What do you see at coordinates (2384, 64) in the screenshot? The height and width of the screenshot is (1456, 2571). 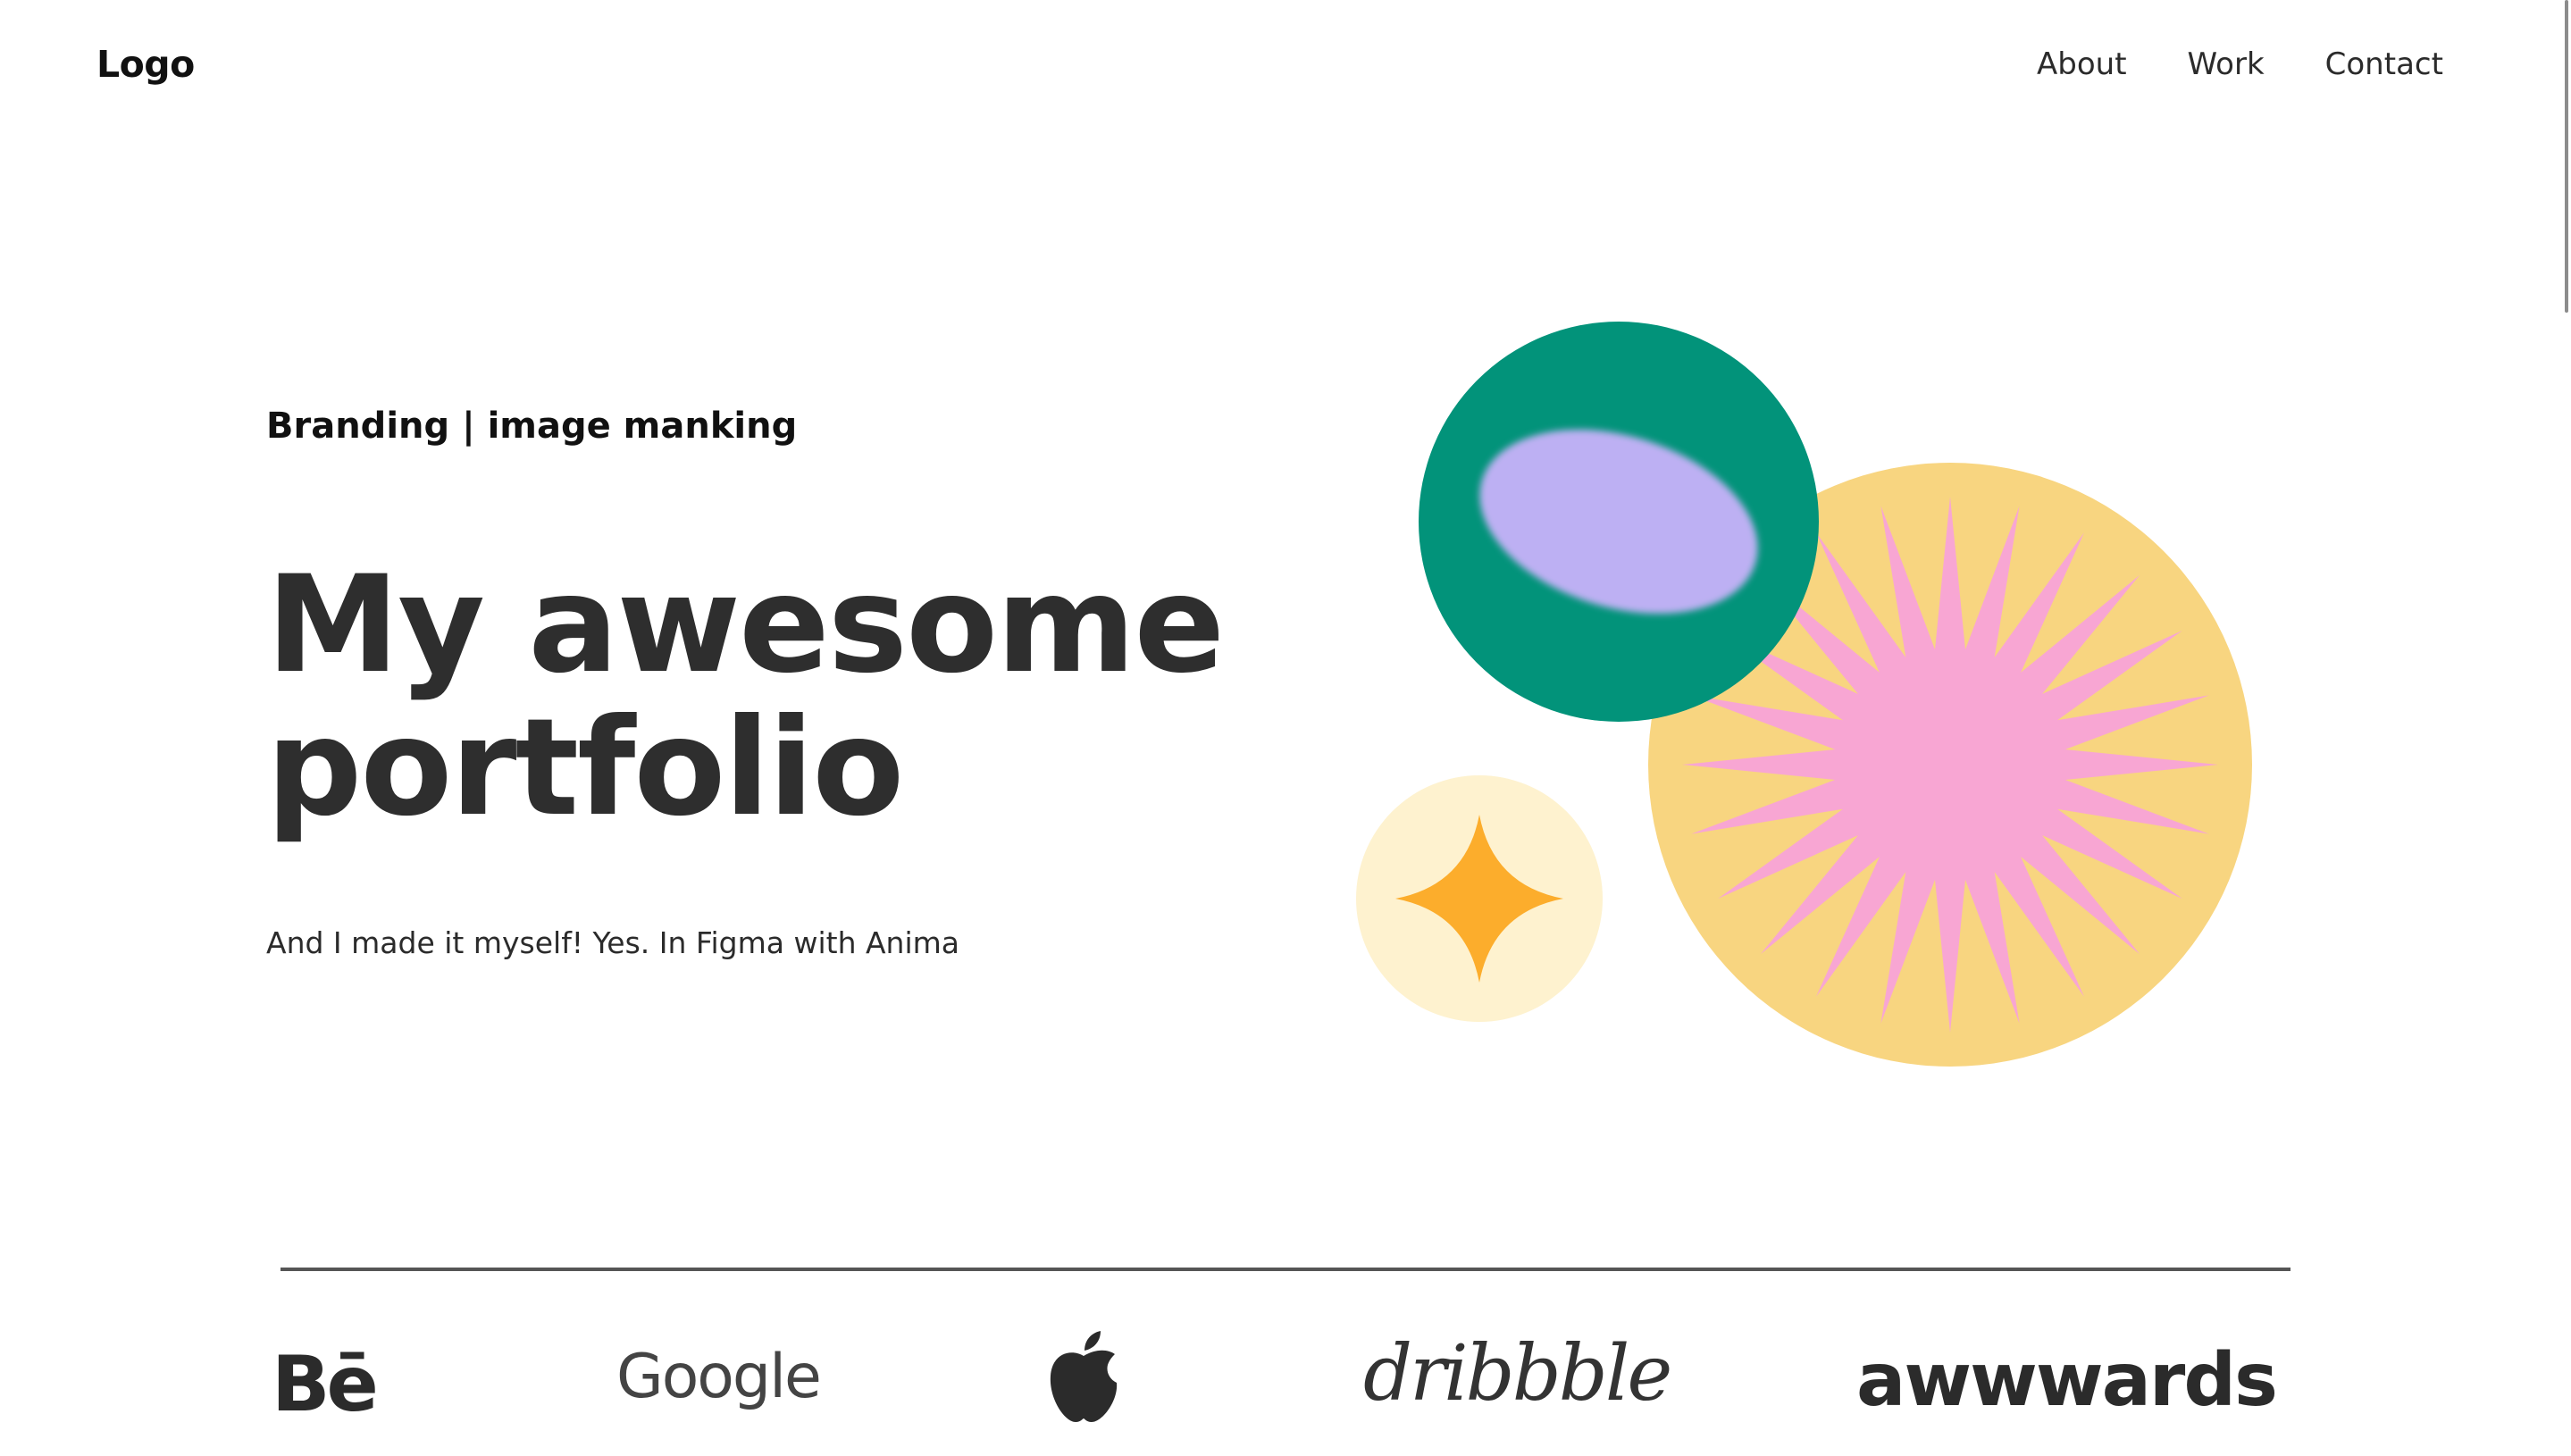 I see `nav-contact-link: Contact` at bounding box center [2384, 64].